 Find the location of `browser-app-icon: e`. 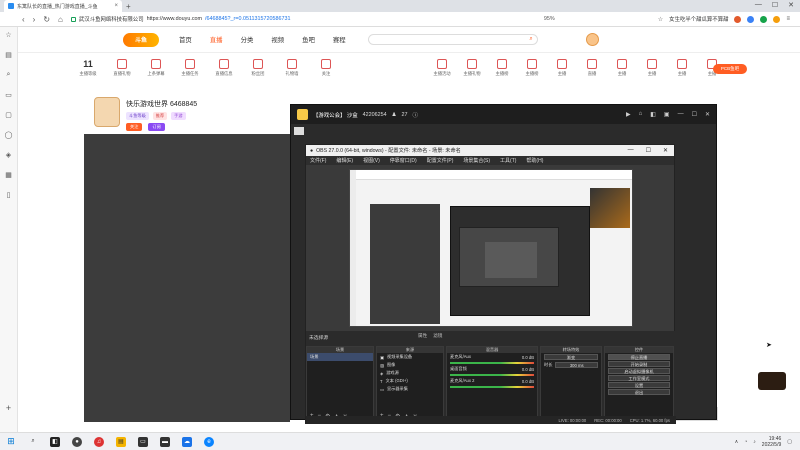

browser-app-icon: e is located at coordinates (209, 441).